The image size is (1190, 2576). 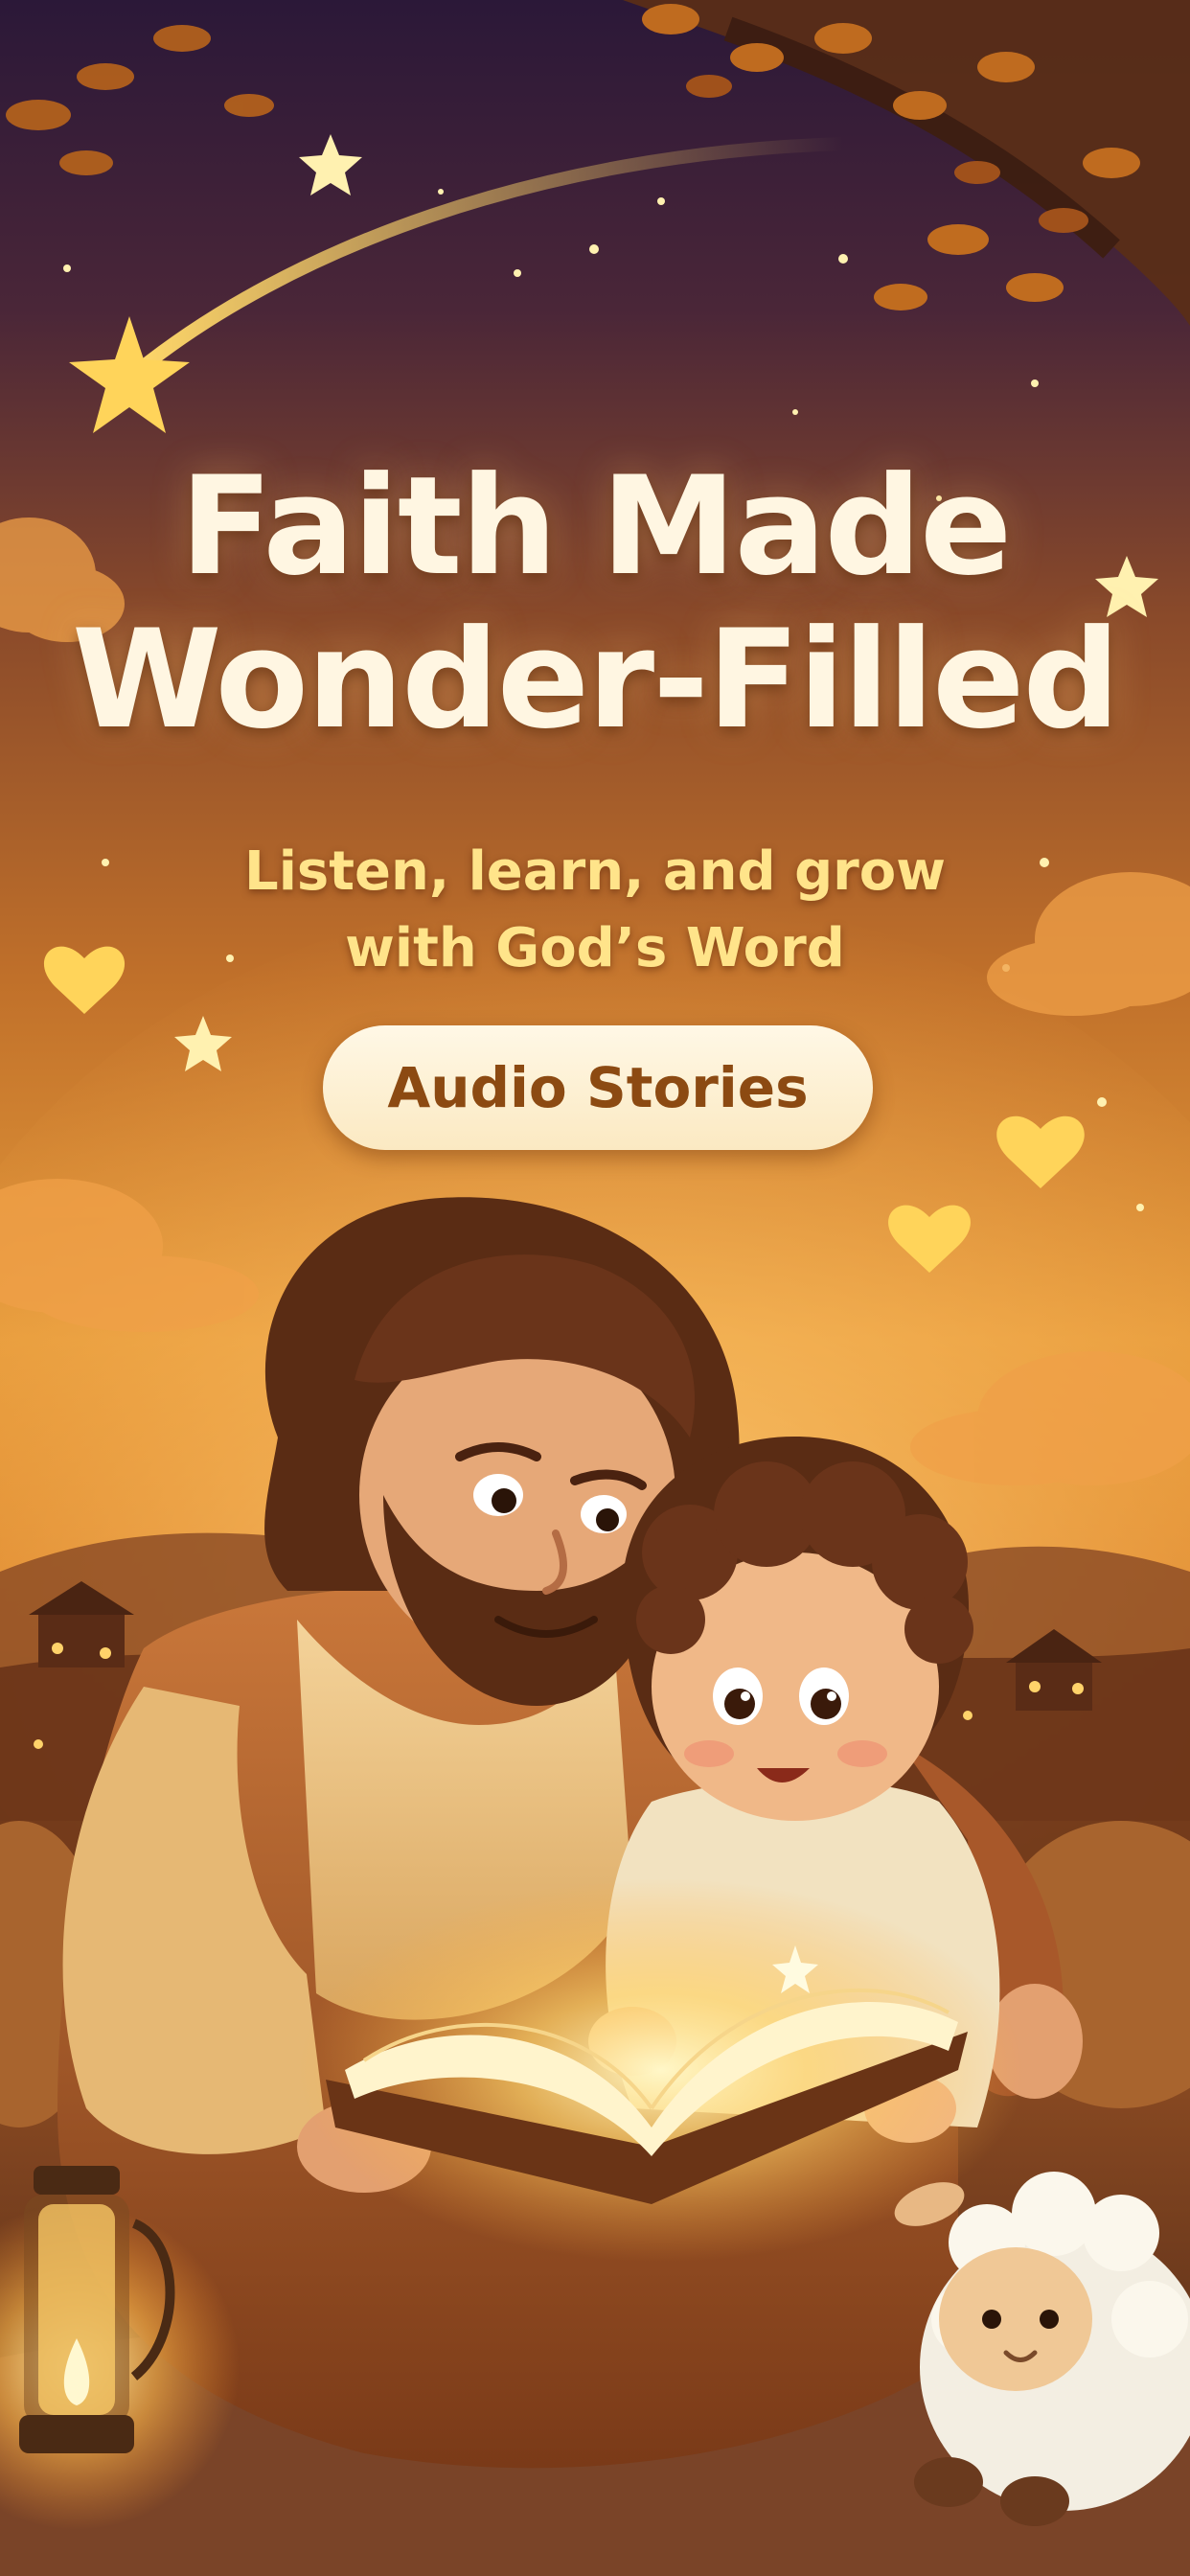 I want to click on headline-line-1: Faith Made, so click(x=596, y=527).